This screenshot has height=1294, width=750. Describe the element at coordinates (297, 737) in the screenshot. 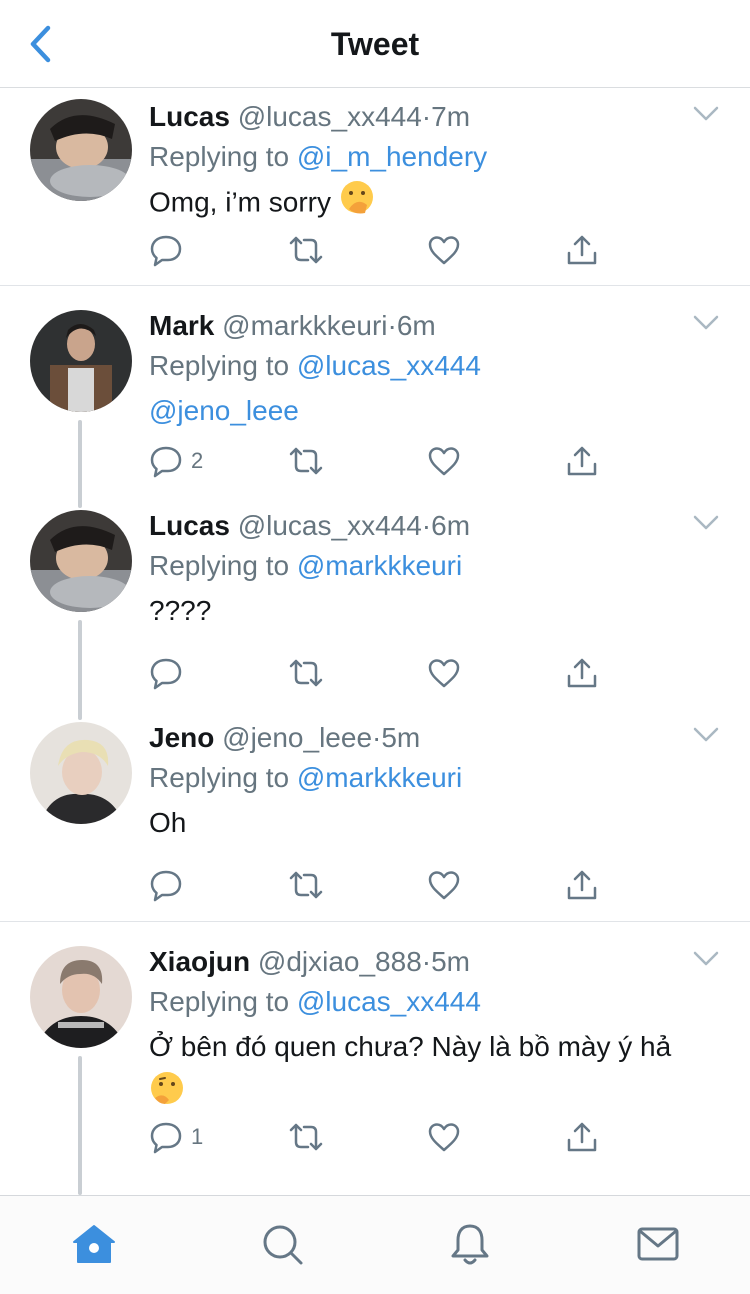

I see `handle: @jeno_leee` at that location.